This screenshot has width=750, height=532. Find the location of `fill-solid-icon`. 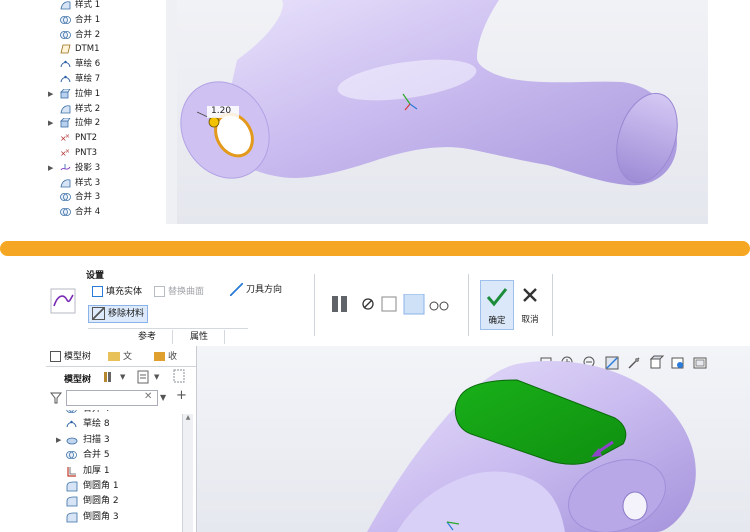

fill-solid-icon is located at coordinates (97, 291).